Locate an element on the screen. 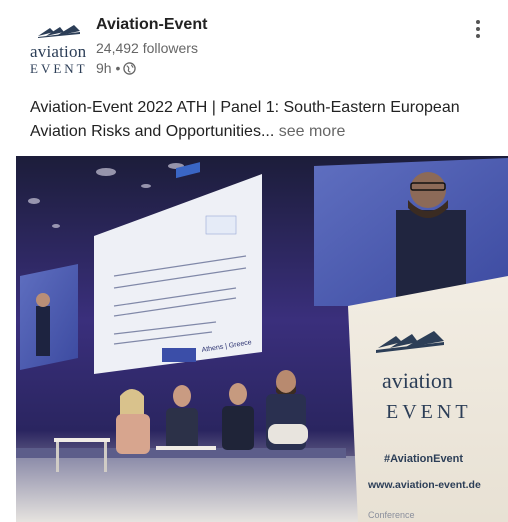 The width and height of the screenshot is (508, 522). banner-url-text: www.aviation-event.de is located at coordinates (424, 485).